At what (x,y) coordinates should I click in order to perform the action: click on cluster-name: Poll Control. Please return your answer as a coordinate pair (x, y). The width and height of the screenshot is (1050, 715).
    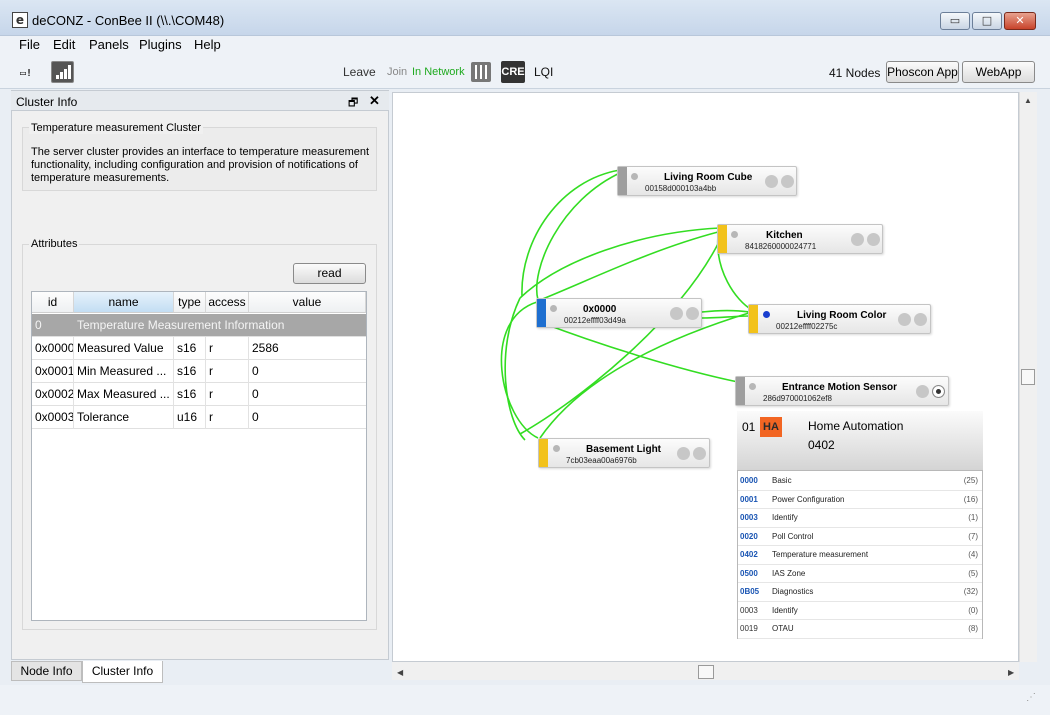
    Looking at the image, I should click on (793, 536).